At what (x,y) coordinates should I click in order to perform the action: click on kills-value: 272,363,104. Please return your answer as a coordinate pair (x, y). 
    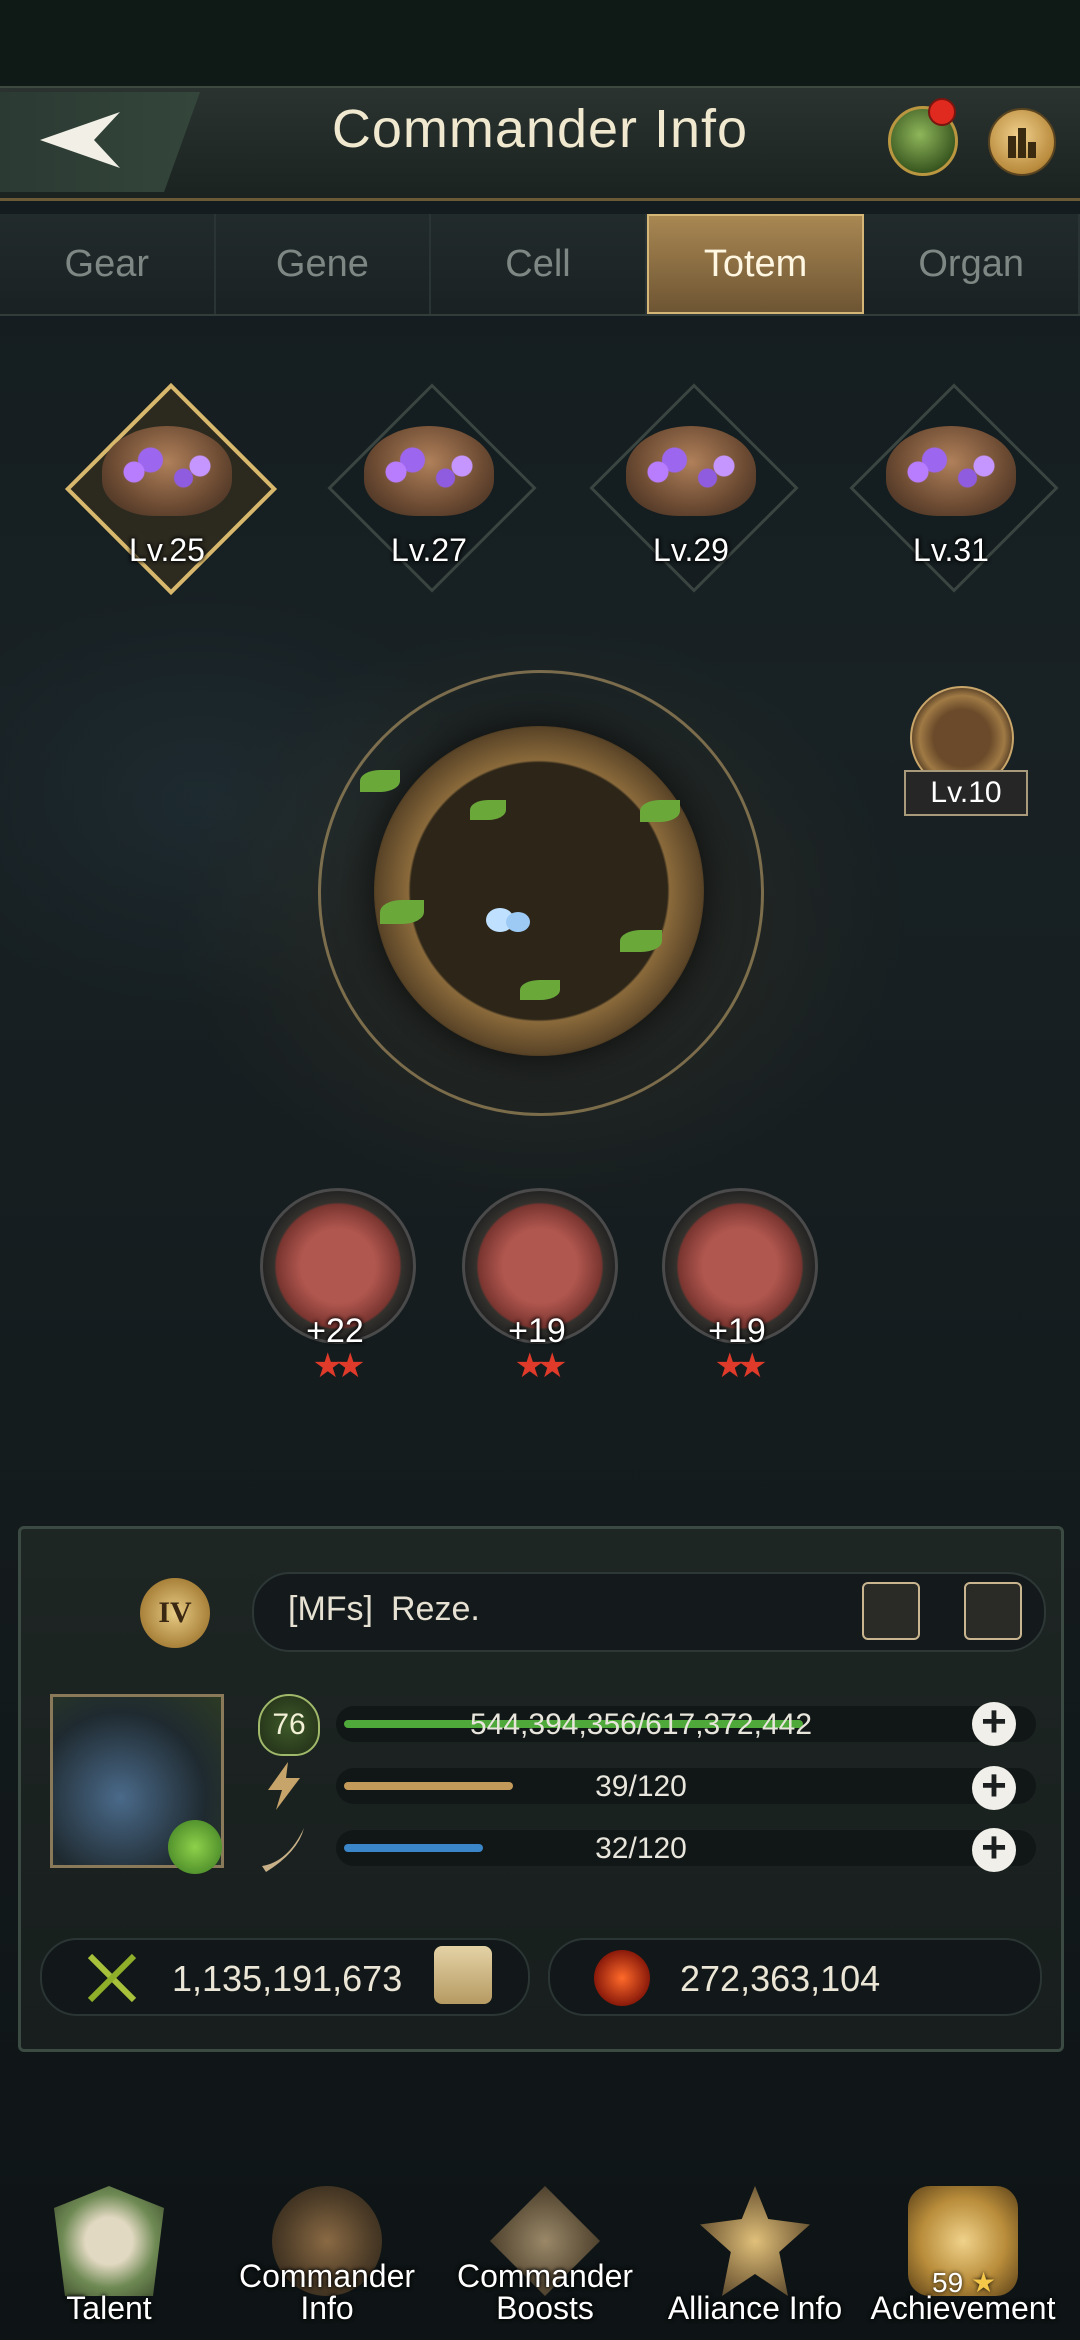
    Looking at the image, I should click on (780, 1978).